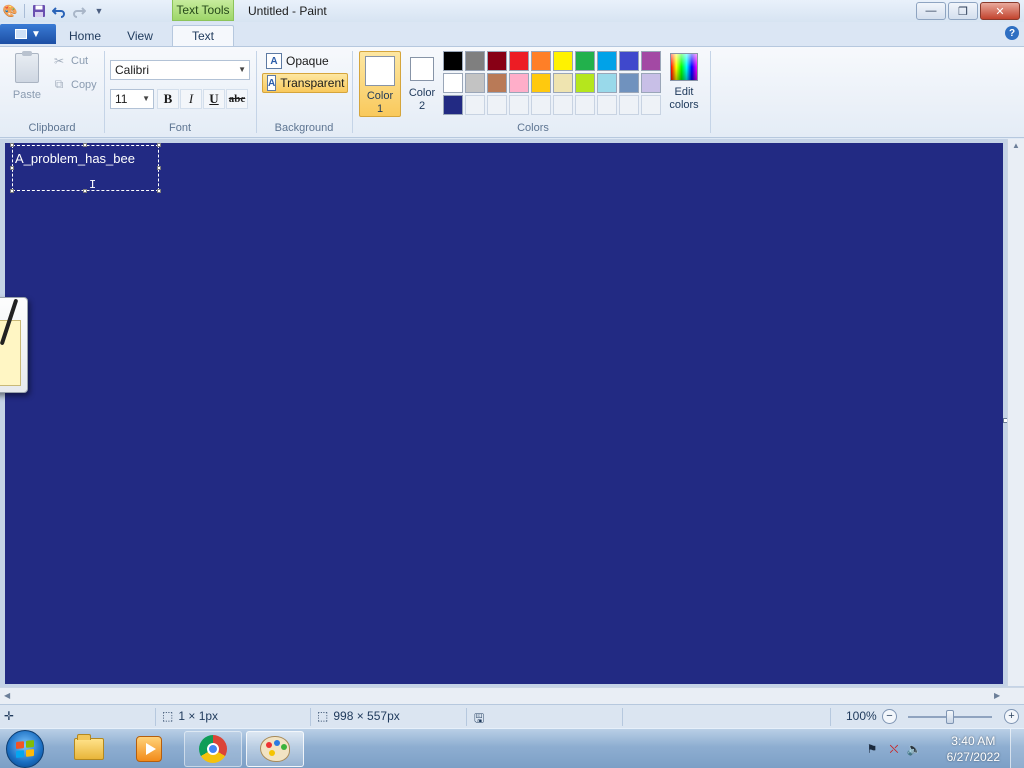 The width and height of the screenshot is (1024, 768). Describe the element at coordinates (1012, 33) in the screenshot. I see `help-icon: ?` at that location.